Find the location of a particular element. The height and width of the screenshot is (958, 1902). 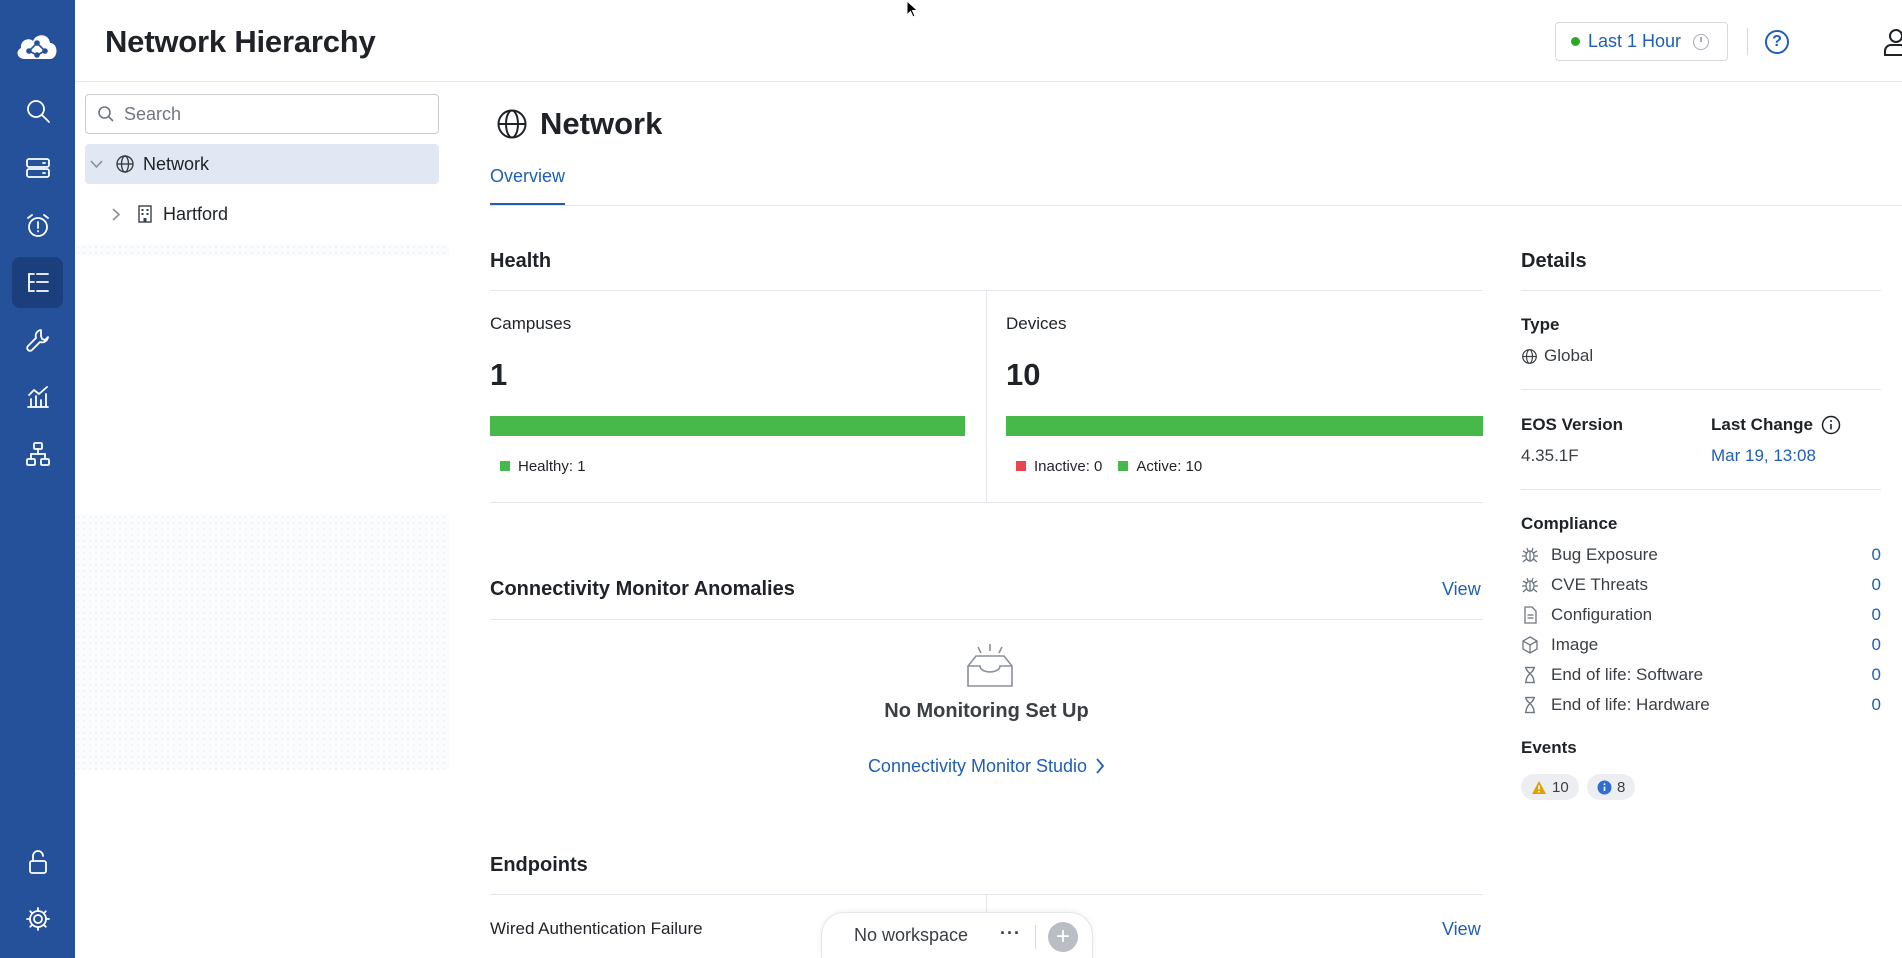

alarm-icon is located at coordinates (37, 225).